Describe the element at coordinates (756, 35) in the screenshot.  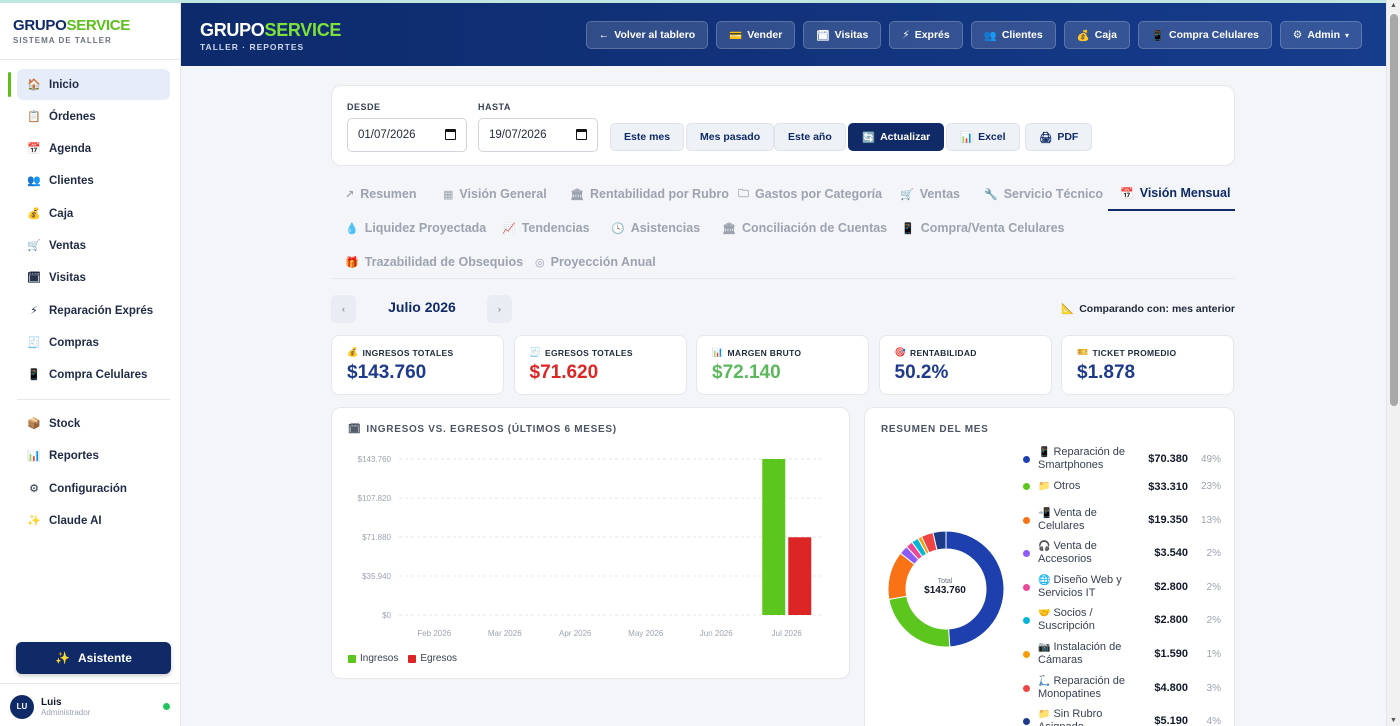
I see `vender-button: 💳 Vender` at that location.